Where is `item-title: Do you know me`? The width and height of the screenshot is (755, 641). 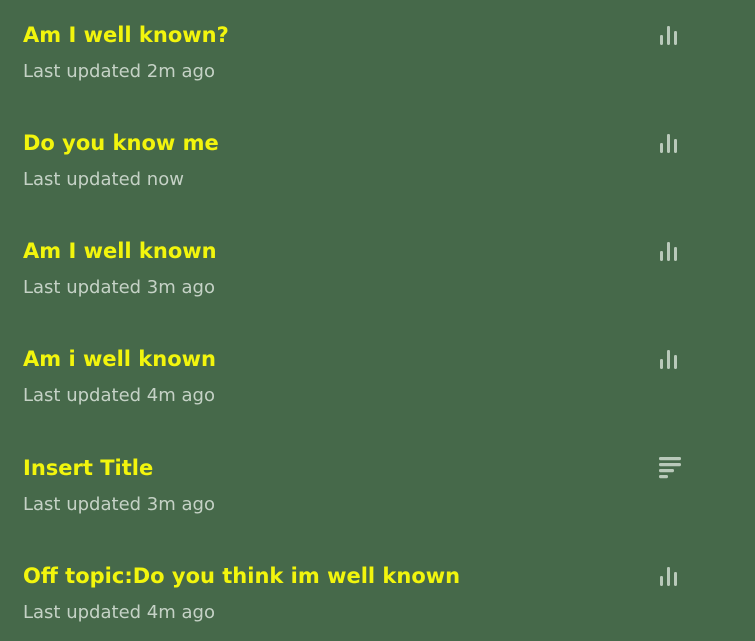
item-title: Do you know me is located at coordinates (121, 143).